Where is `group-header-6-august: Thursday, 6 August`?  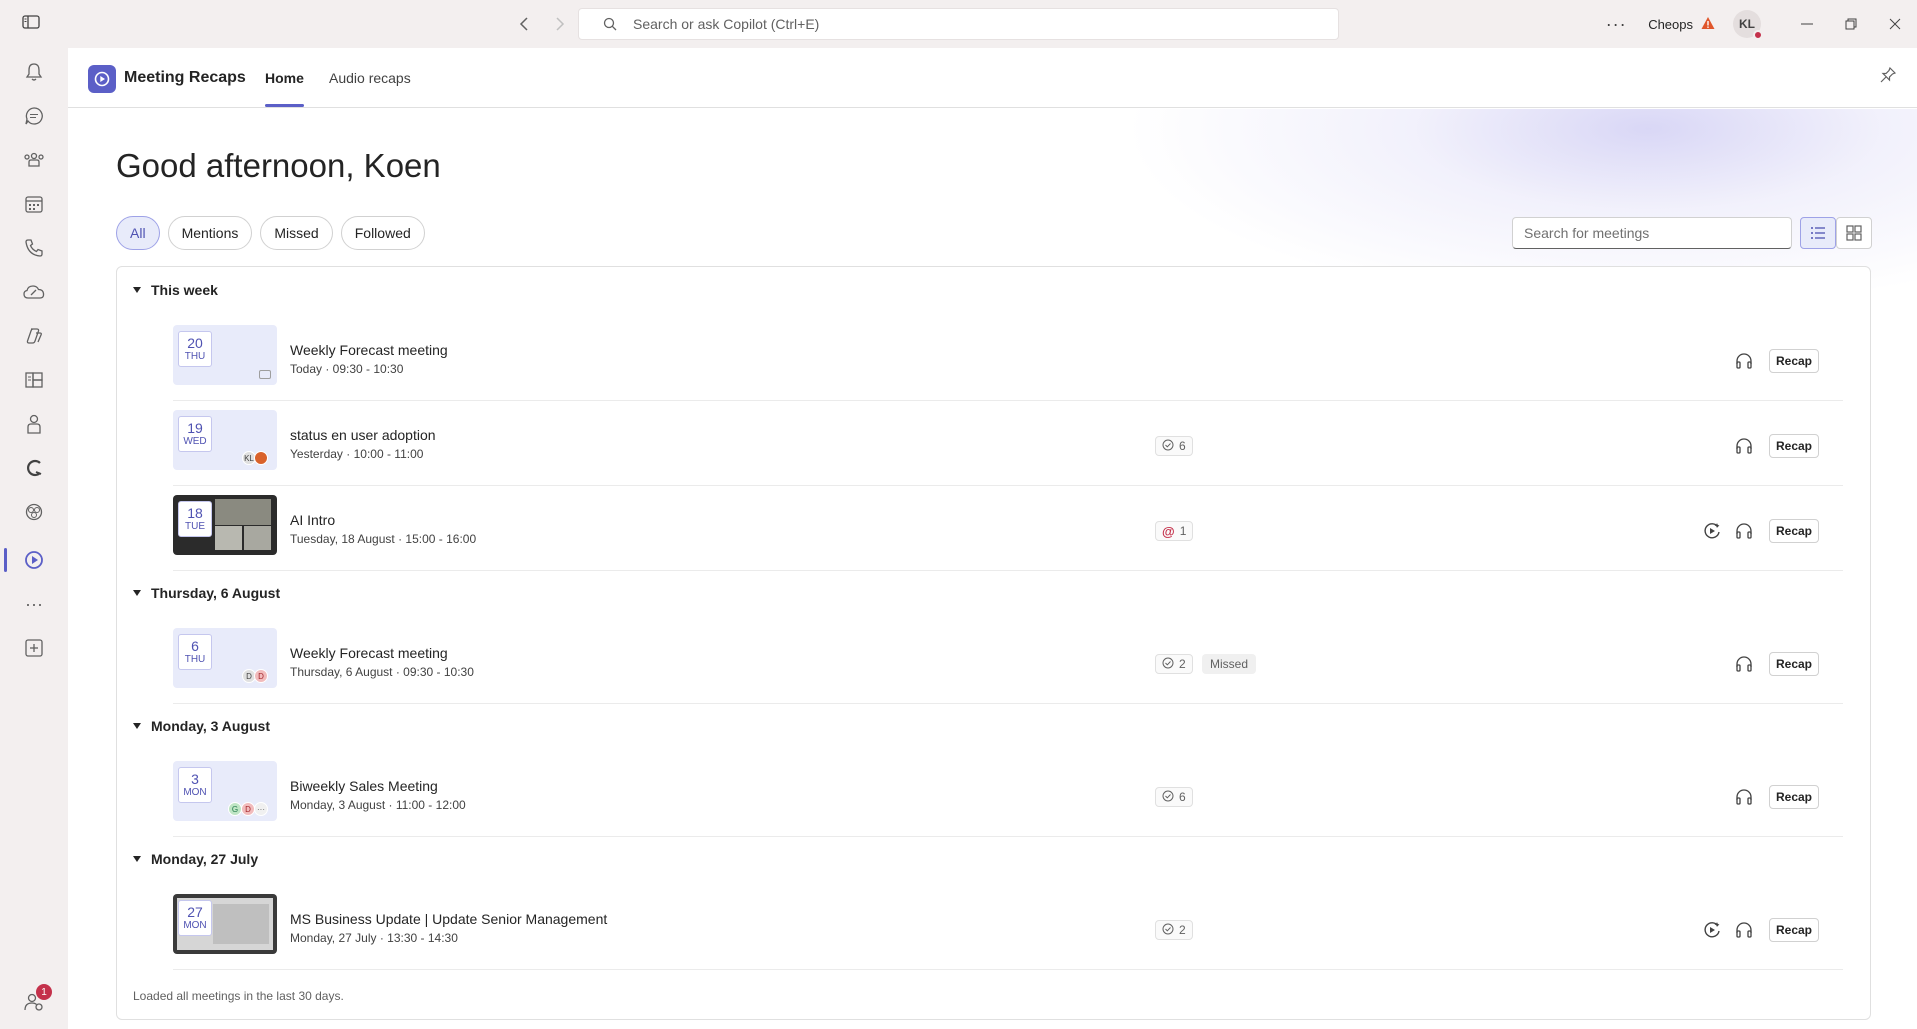 group-header-6-august: Thursday, 6 August is located at coordinates (206, 593).